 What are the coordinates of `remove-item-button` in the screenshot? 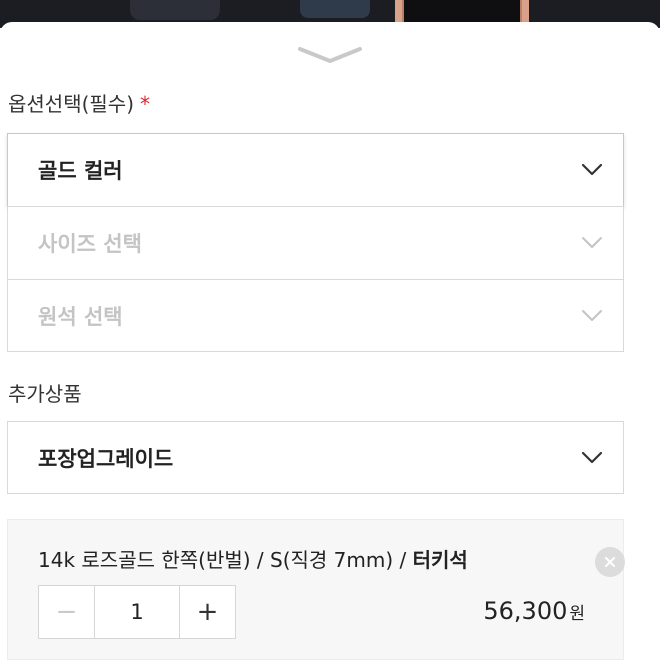 It's located at (610, 562).